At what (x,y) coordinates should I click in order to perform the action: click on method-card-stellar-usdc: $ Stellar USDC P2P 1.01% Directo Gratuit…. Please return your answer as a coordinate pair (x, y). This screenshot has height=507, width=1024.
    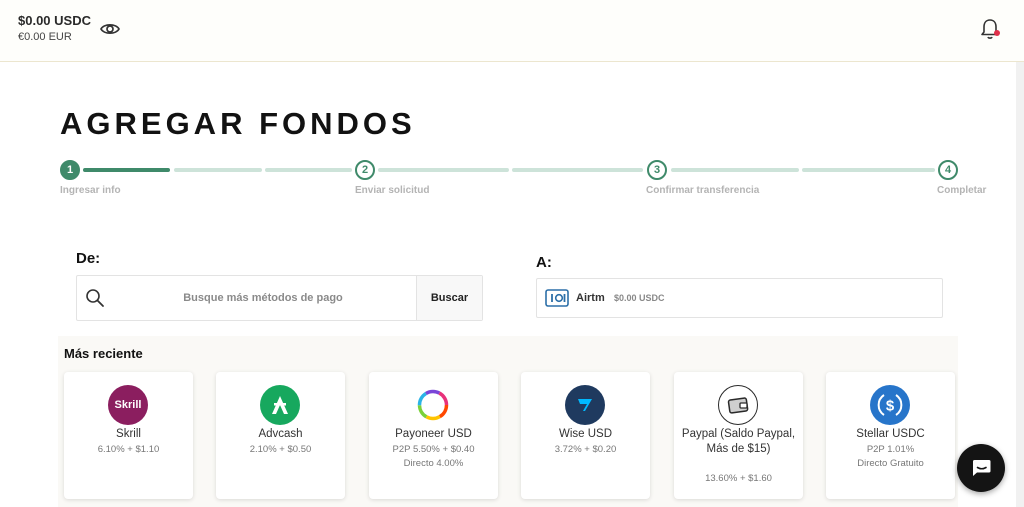
    Looking at the image, I should click on (890, 435).